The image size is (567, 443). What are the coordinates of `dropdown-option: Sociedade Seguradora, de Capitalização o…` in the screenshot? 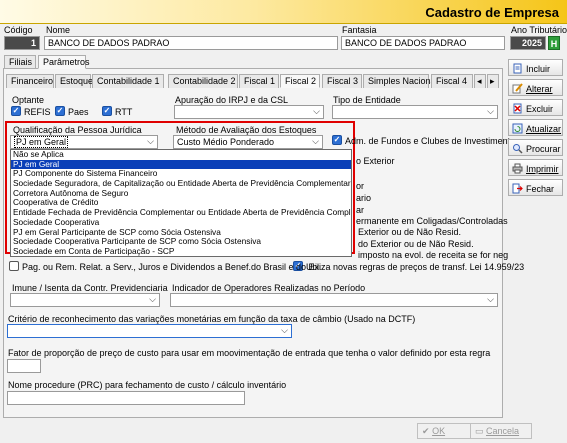 It's located at (181, 184).